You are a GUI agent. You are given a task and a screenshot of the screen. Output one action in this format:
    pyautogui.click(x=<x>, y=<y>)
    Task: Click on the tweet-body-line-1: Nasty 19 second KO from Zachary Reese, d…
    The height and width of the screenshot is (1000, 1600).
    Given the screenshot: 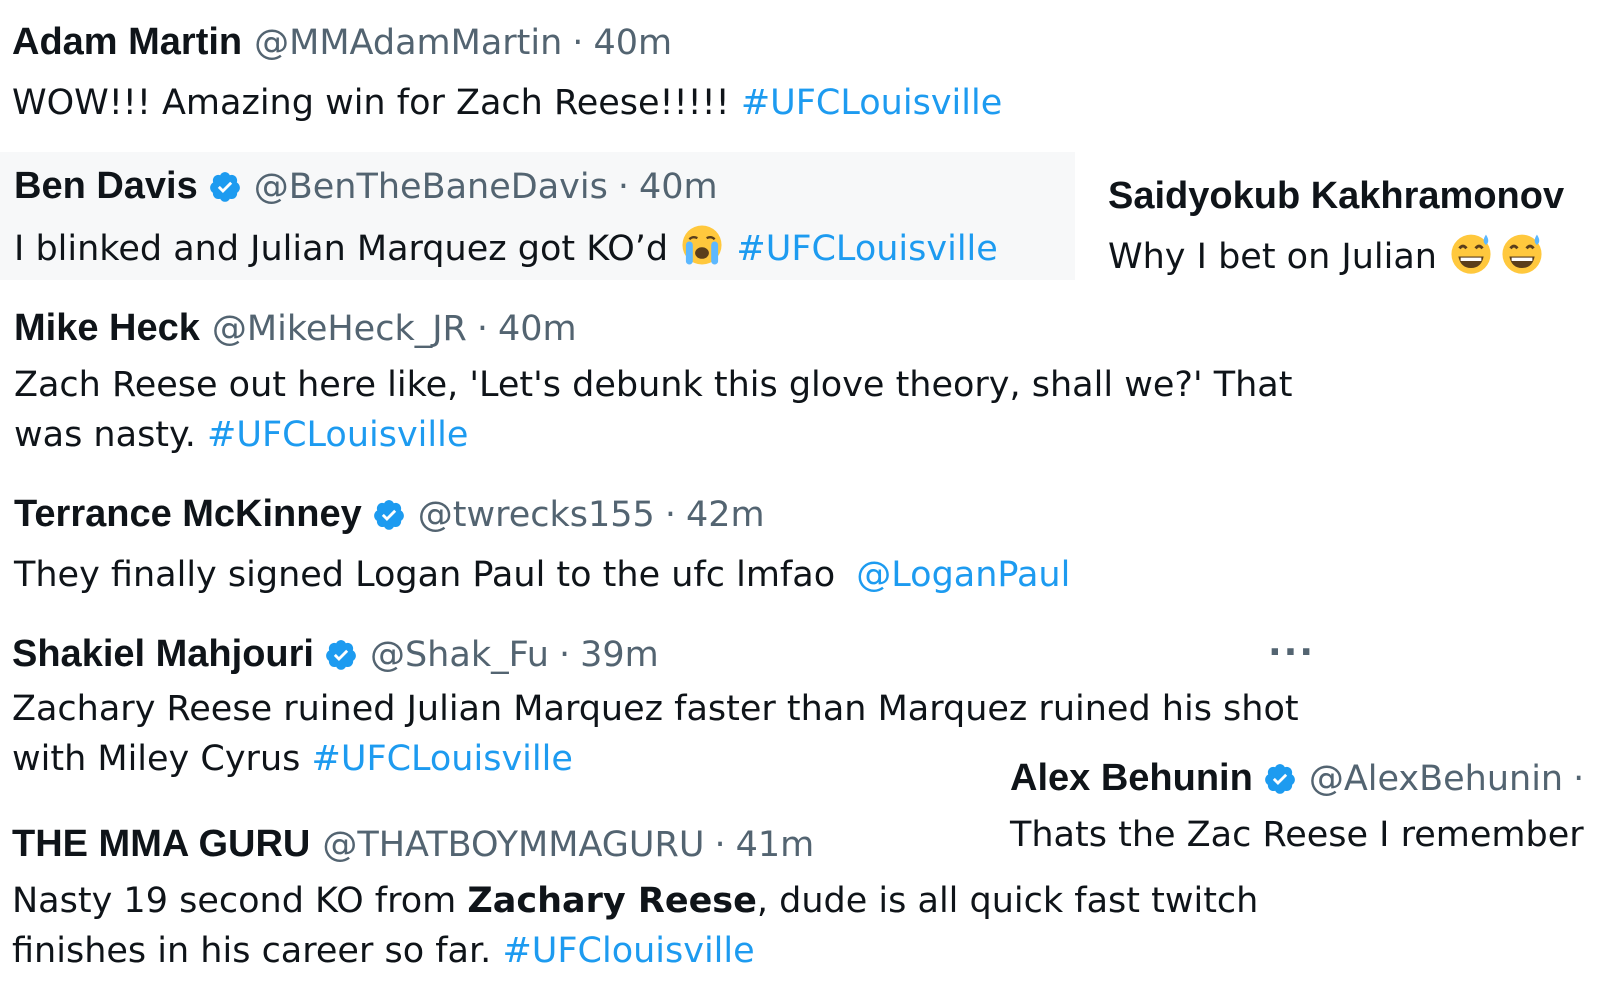 What is the action you would take?
    pyautogui.click(x=635, y=901)
    